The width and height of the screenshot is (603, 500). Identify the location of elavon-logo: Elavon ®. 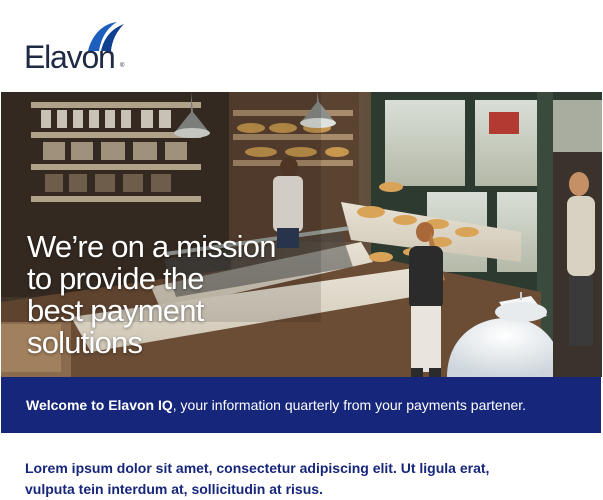
(76, 47).